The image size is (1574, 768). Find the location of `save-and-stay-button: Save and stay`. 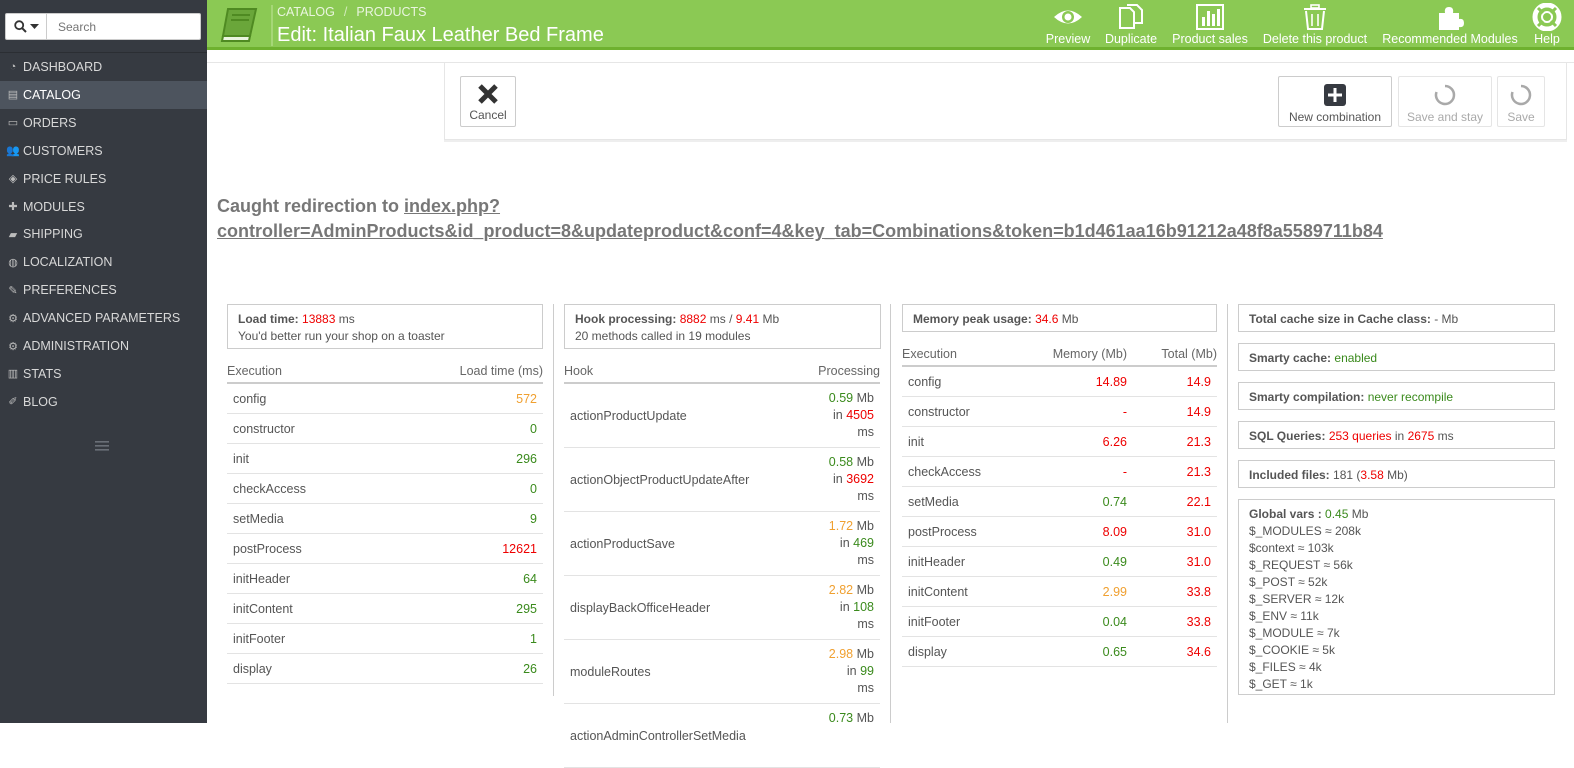

save-and-stay-button: Save and stay is located at coordinates (1445, 101).